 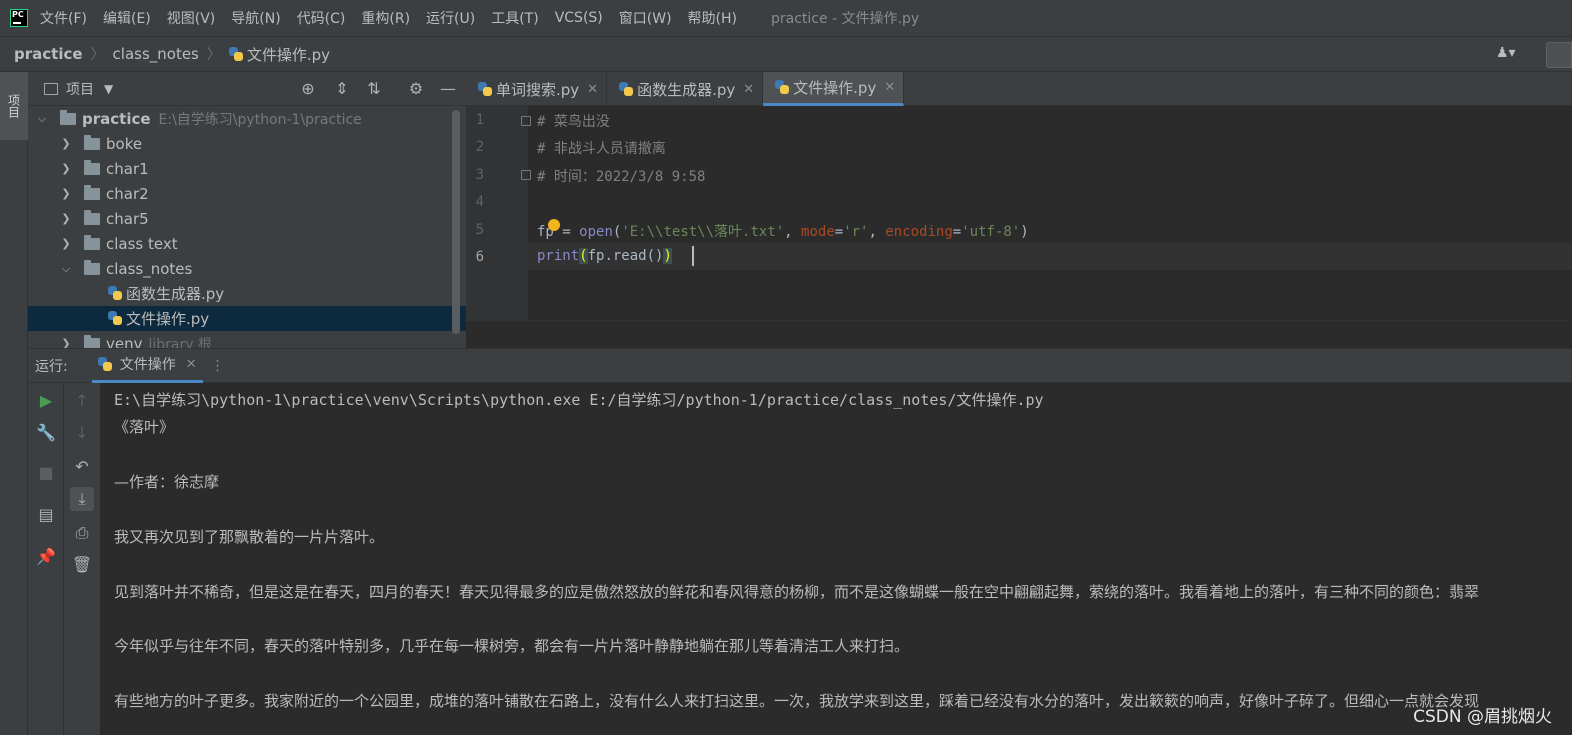 What do you see at coordinates (46, 401) in the screenshot?
I see `rerun-icon: ▶` at bounding box center [46, 401].